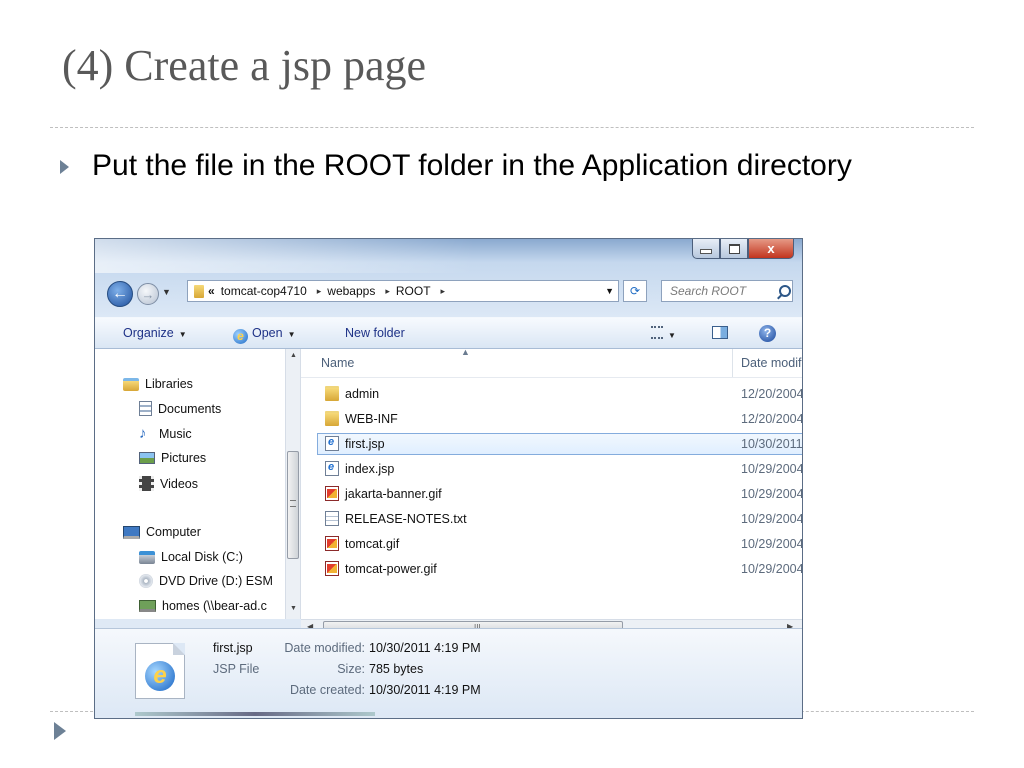 Image resolution: width=1024 pixels, height=768 pixels. Describe the element at coordinates (559, 469) in the screenshot. I see `file-row: index.jsp10/29/2004 3:13 PMJ` at that location.